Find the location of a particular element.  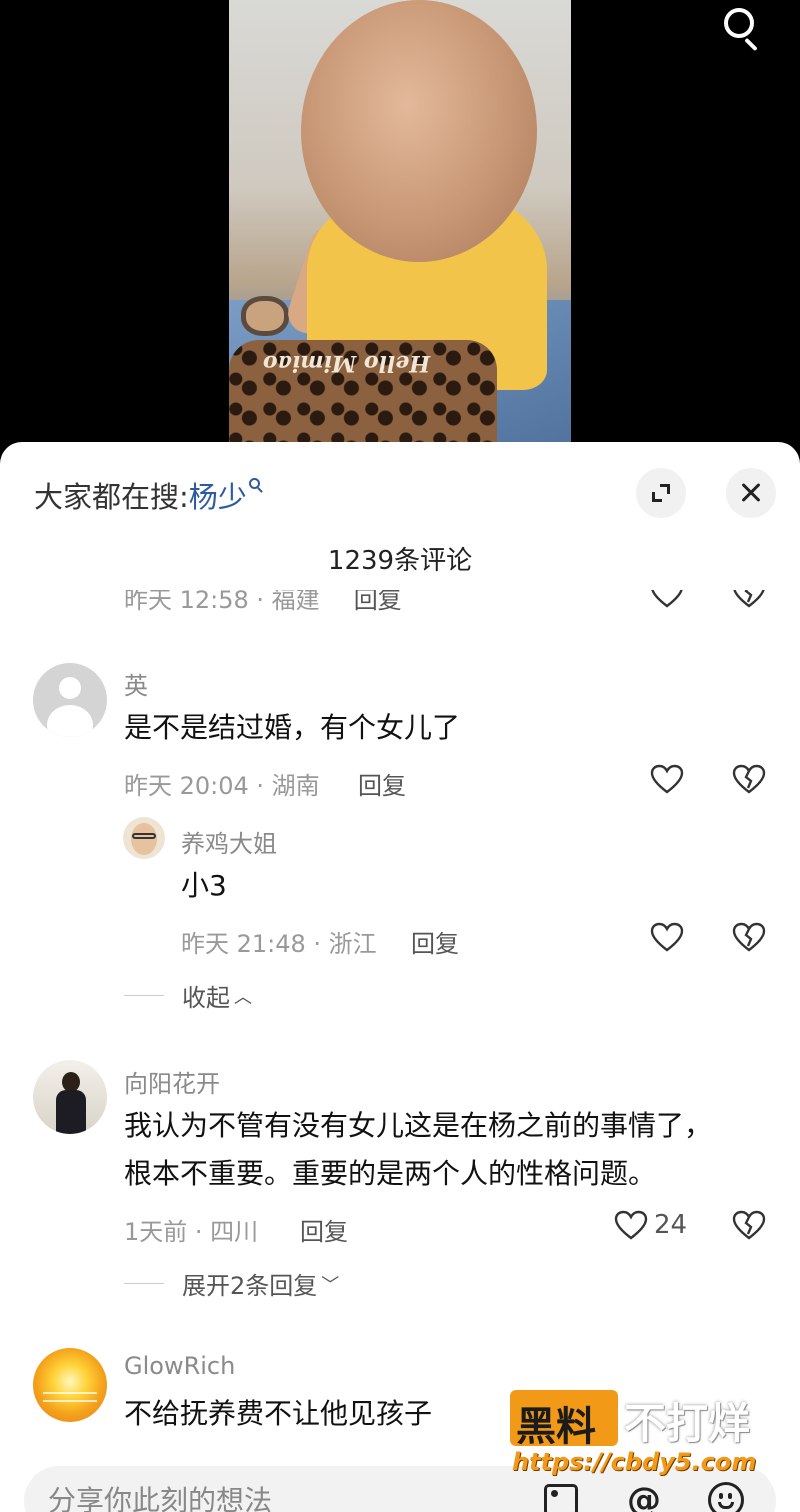

hot-search-keyword: 杨少 is located at coordinates (218, 497).